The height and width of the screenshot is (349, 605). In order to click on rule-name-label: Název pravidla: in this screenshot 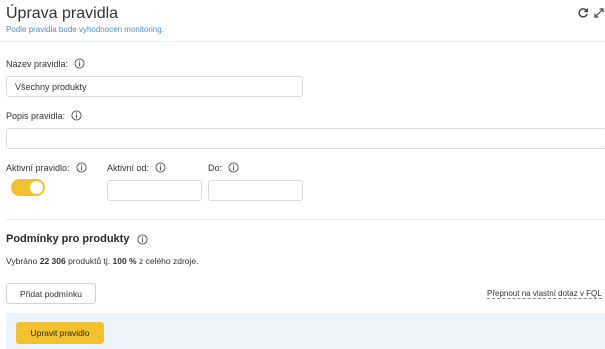, I will do `click(45, 63)`.